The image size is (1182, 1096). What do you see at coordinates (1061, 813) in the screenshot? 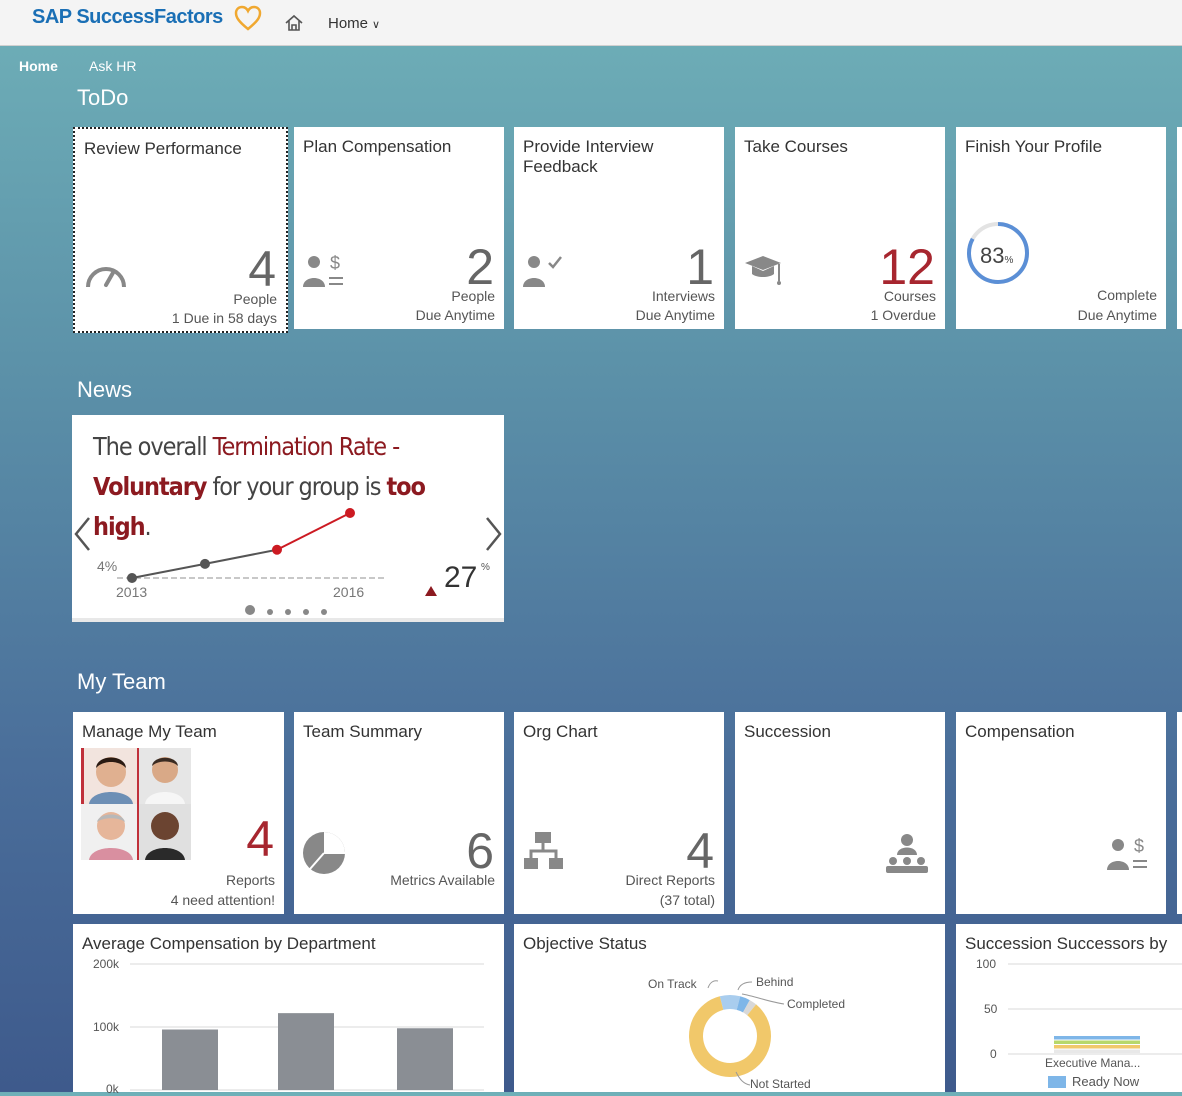
I see `tile-compensation: Compensation $` at bounding box center [1061, 813].